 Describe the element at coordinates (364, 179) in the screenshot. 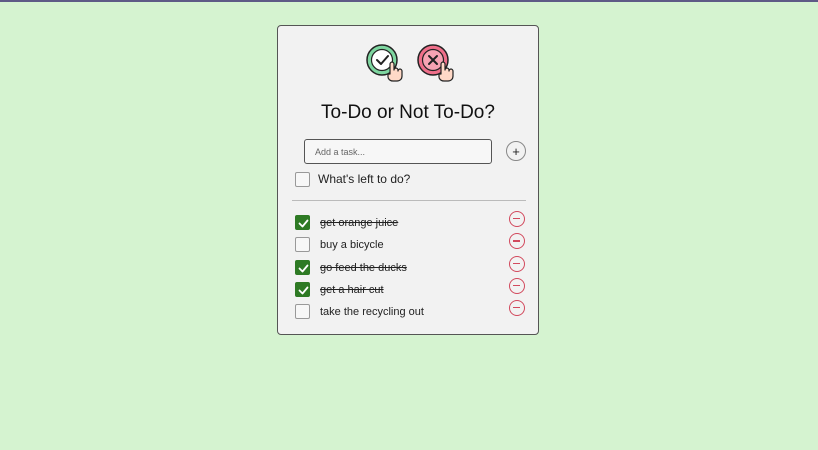

I see `toggle-all-label: What's left to do?` at that location.